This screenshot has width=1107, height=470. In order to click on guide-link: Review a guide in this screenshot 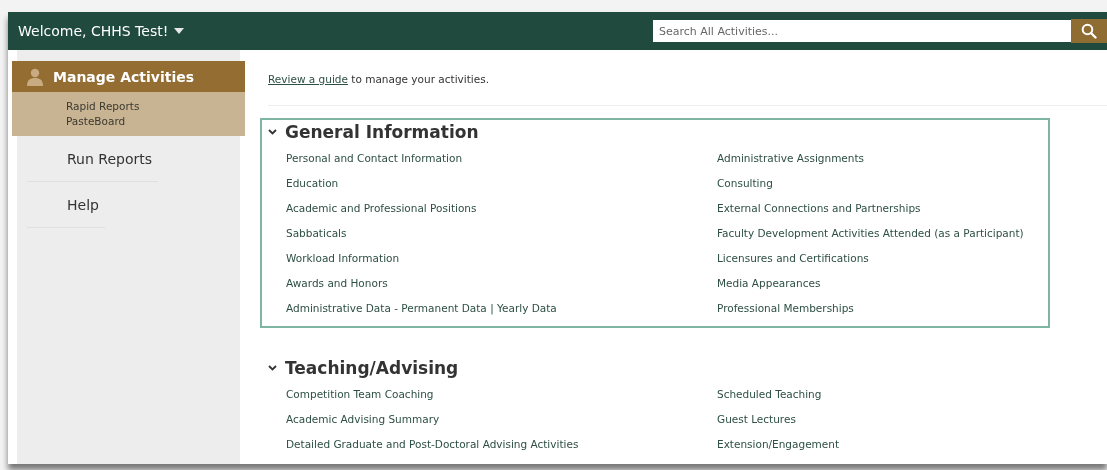, I will do `click(308, 79)`.